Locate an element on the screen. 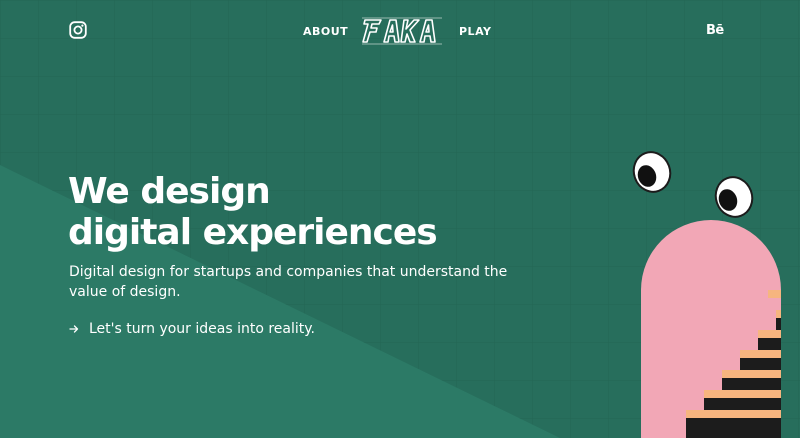 The width and height of the screenshot is (800, 438). hero-title-line-1: We design is located at coordinates (169, 191).